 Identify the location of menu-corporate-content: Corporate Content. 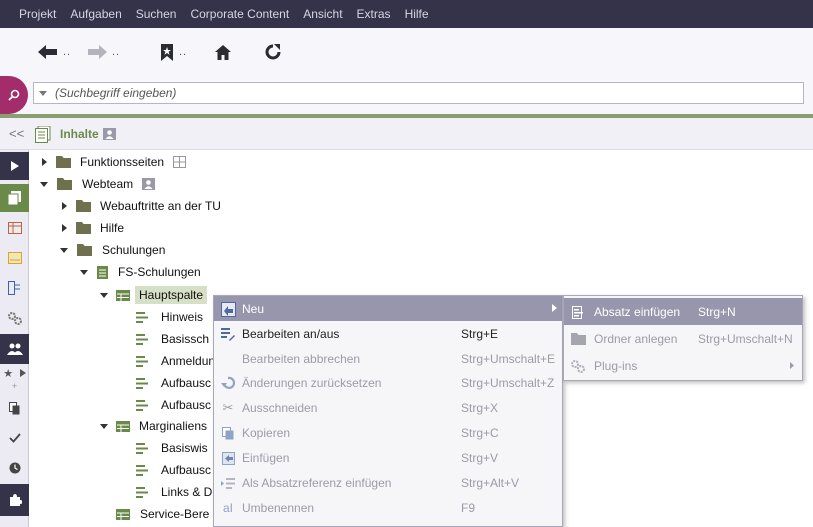
(239, 14).